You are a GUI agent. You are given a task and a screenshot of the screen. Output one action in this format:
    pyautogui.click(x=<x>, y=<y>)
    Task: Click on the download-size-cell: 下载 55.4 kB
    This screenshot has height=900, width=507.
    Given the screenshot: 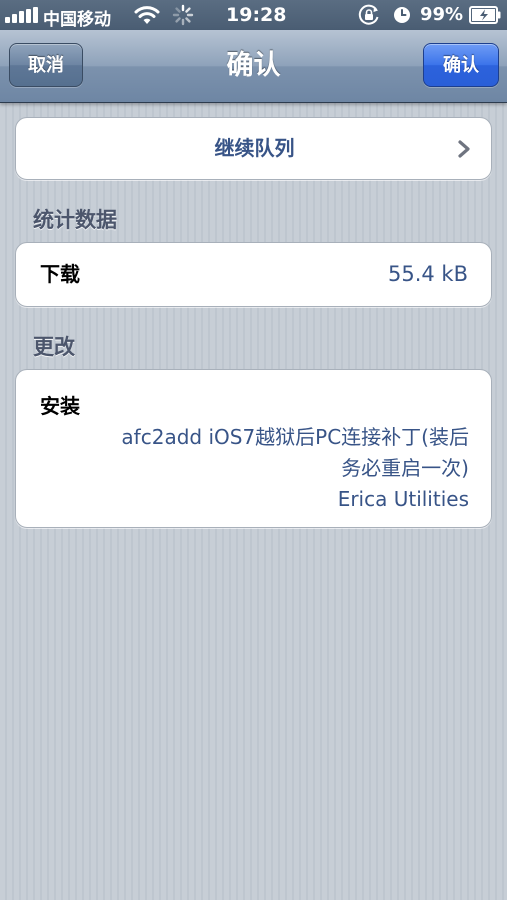 What is the action you would take?
    pyautogui.click(x=253, y=274)
    